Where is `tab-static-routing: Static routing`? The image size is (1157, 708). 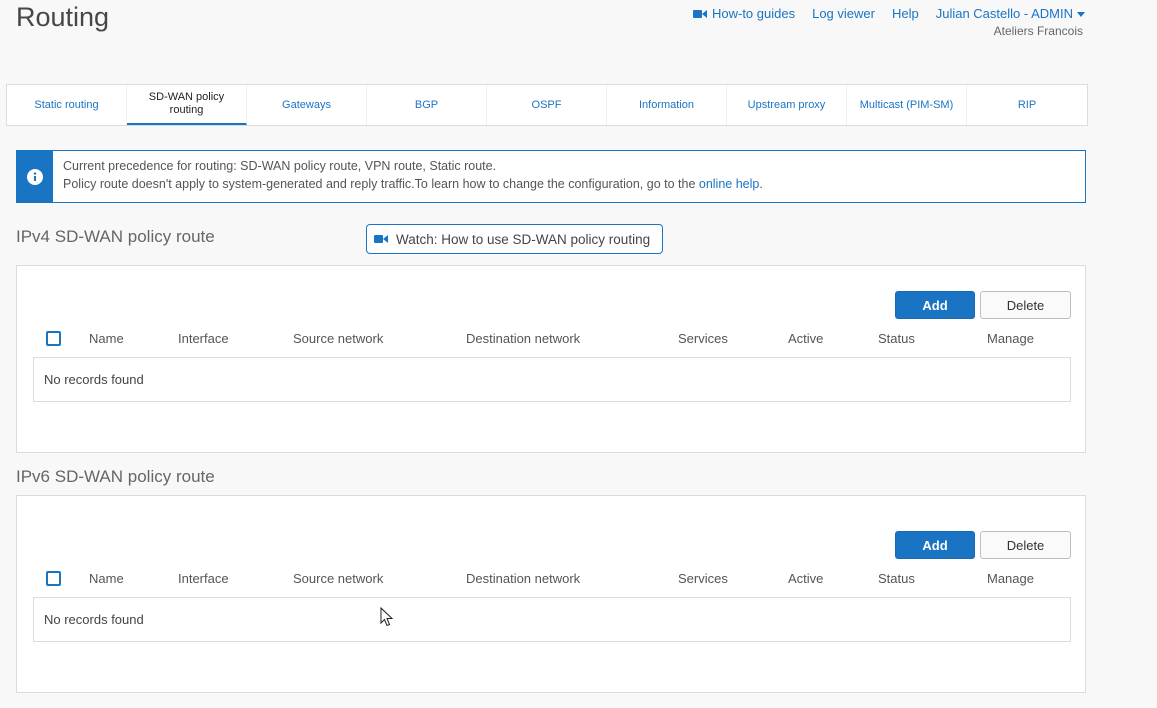
tab-static-routing: Static routing is located at coordinates (67, 105).